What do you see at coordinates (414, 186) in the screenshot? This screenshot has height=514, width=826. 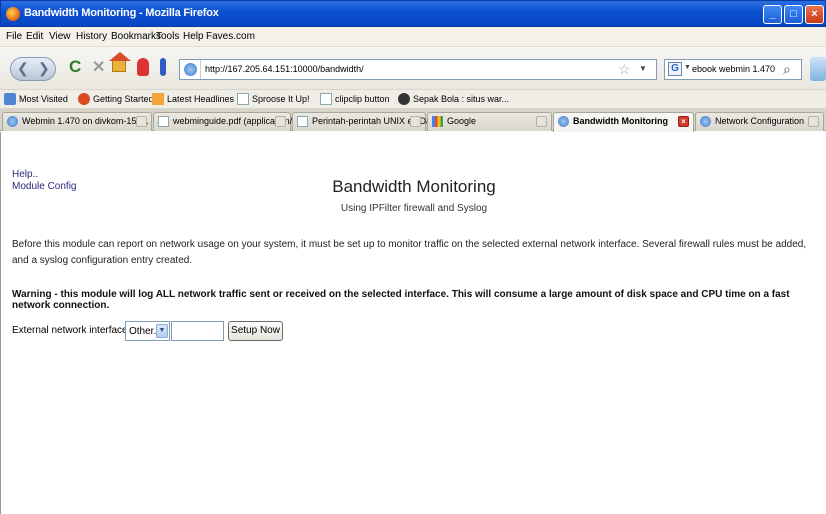 I see `page-title: Bandwidth Monitoring` at bounding box center [414, 186].